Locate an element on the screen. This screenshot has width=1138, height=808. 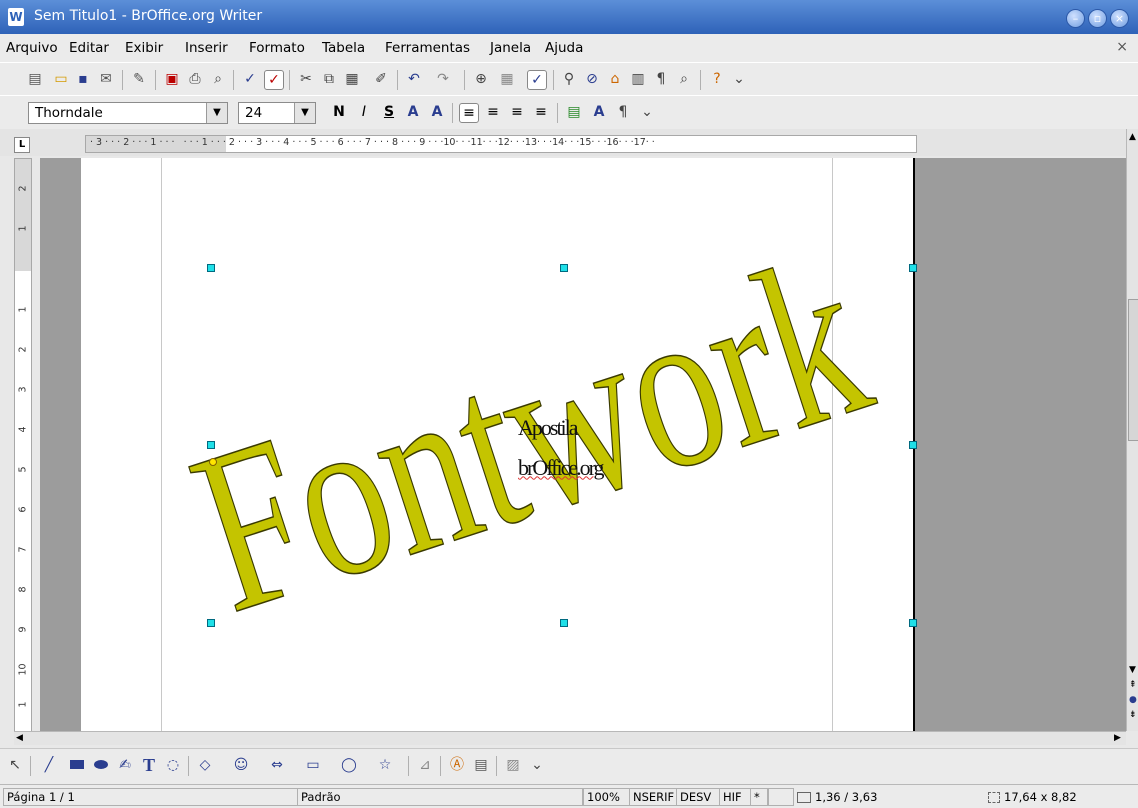
from-file-icon: ▤ is located at coordinates (481, 765).